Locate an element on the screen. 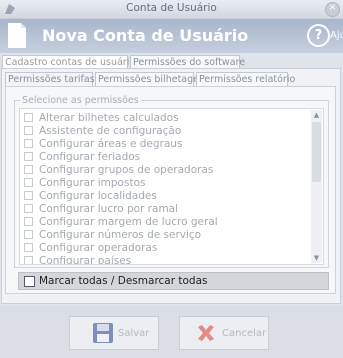 This screenshot has width=343, height=358. header-banner: Nova Conta de Usuário ? Ajuda is located at coordinates (171, 36).